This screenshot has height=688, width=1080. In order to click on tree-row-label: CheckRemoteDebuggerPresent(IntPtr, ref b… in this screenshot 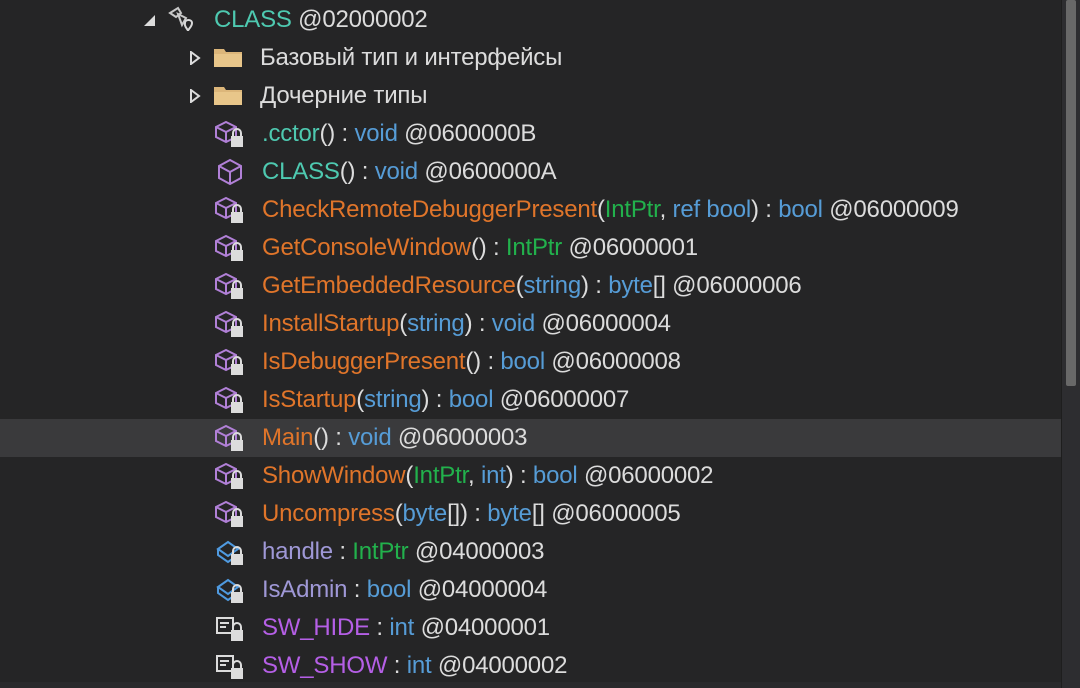, I will do `click(610, 210)`.